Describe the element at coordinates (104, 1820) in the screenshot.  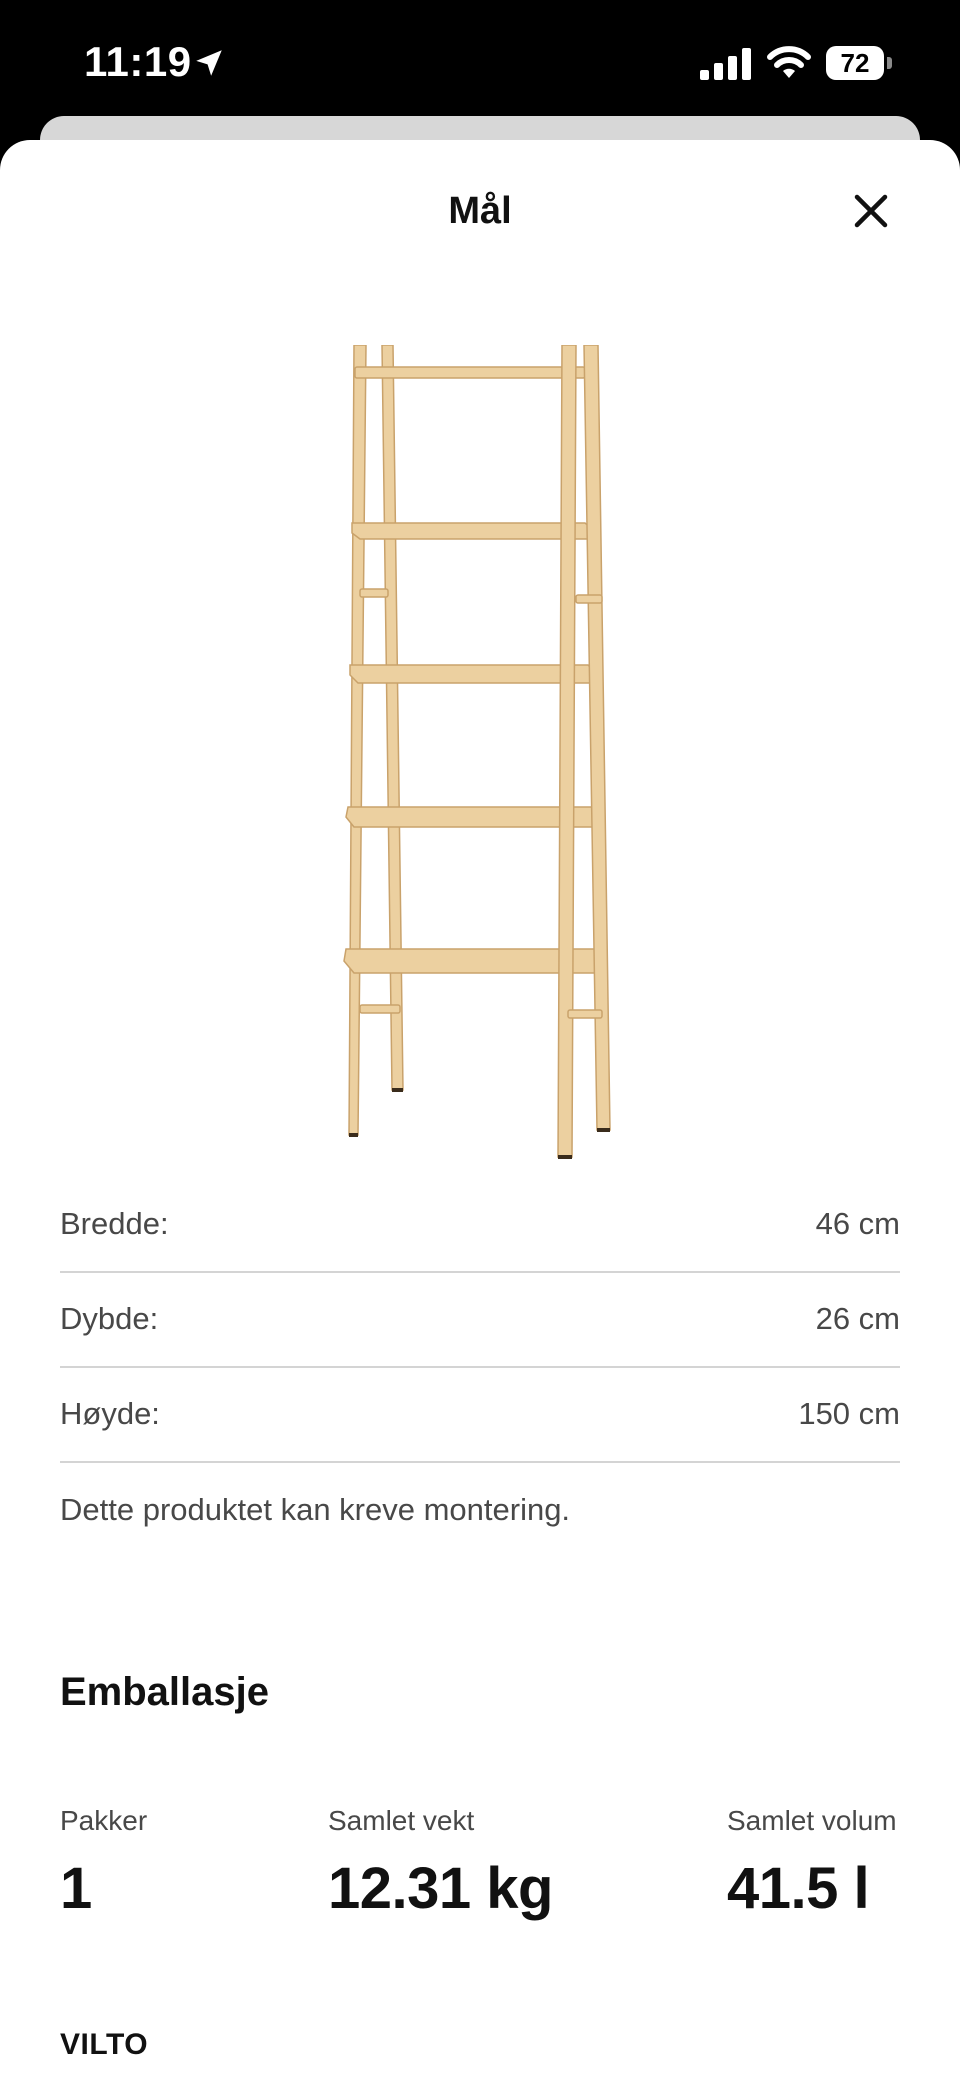
I see `packages-label: Pakker` at that location.